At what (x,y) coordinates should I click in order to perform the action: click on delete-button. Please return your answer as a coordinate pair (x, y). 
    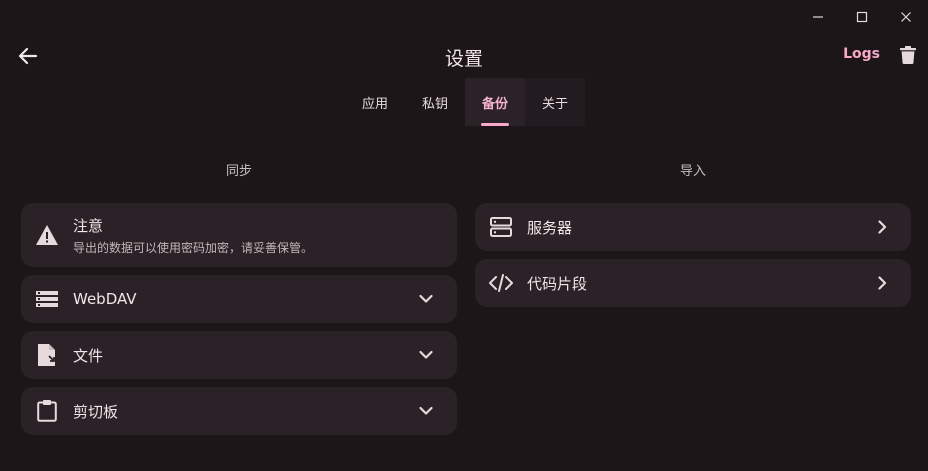
    Looking at the image, I should click on (908, 55).